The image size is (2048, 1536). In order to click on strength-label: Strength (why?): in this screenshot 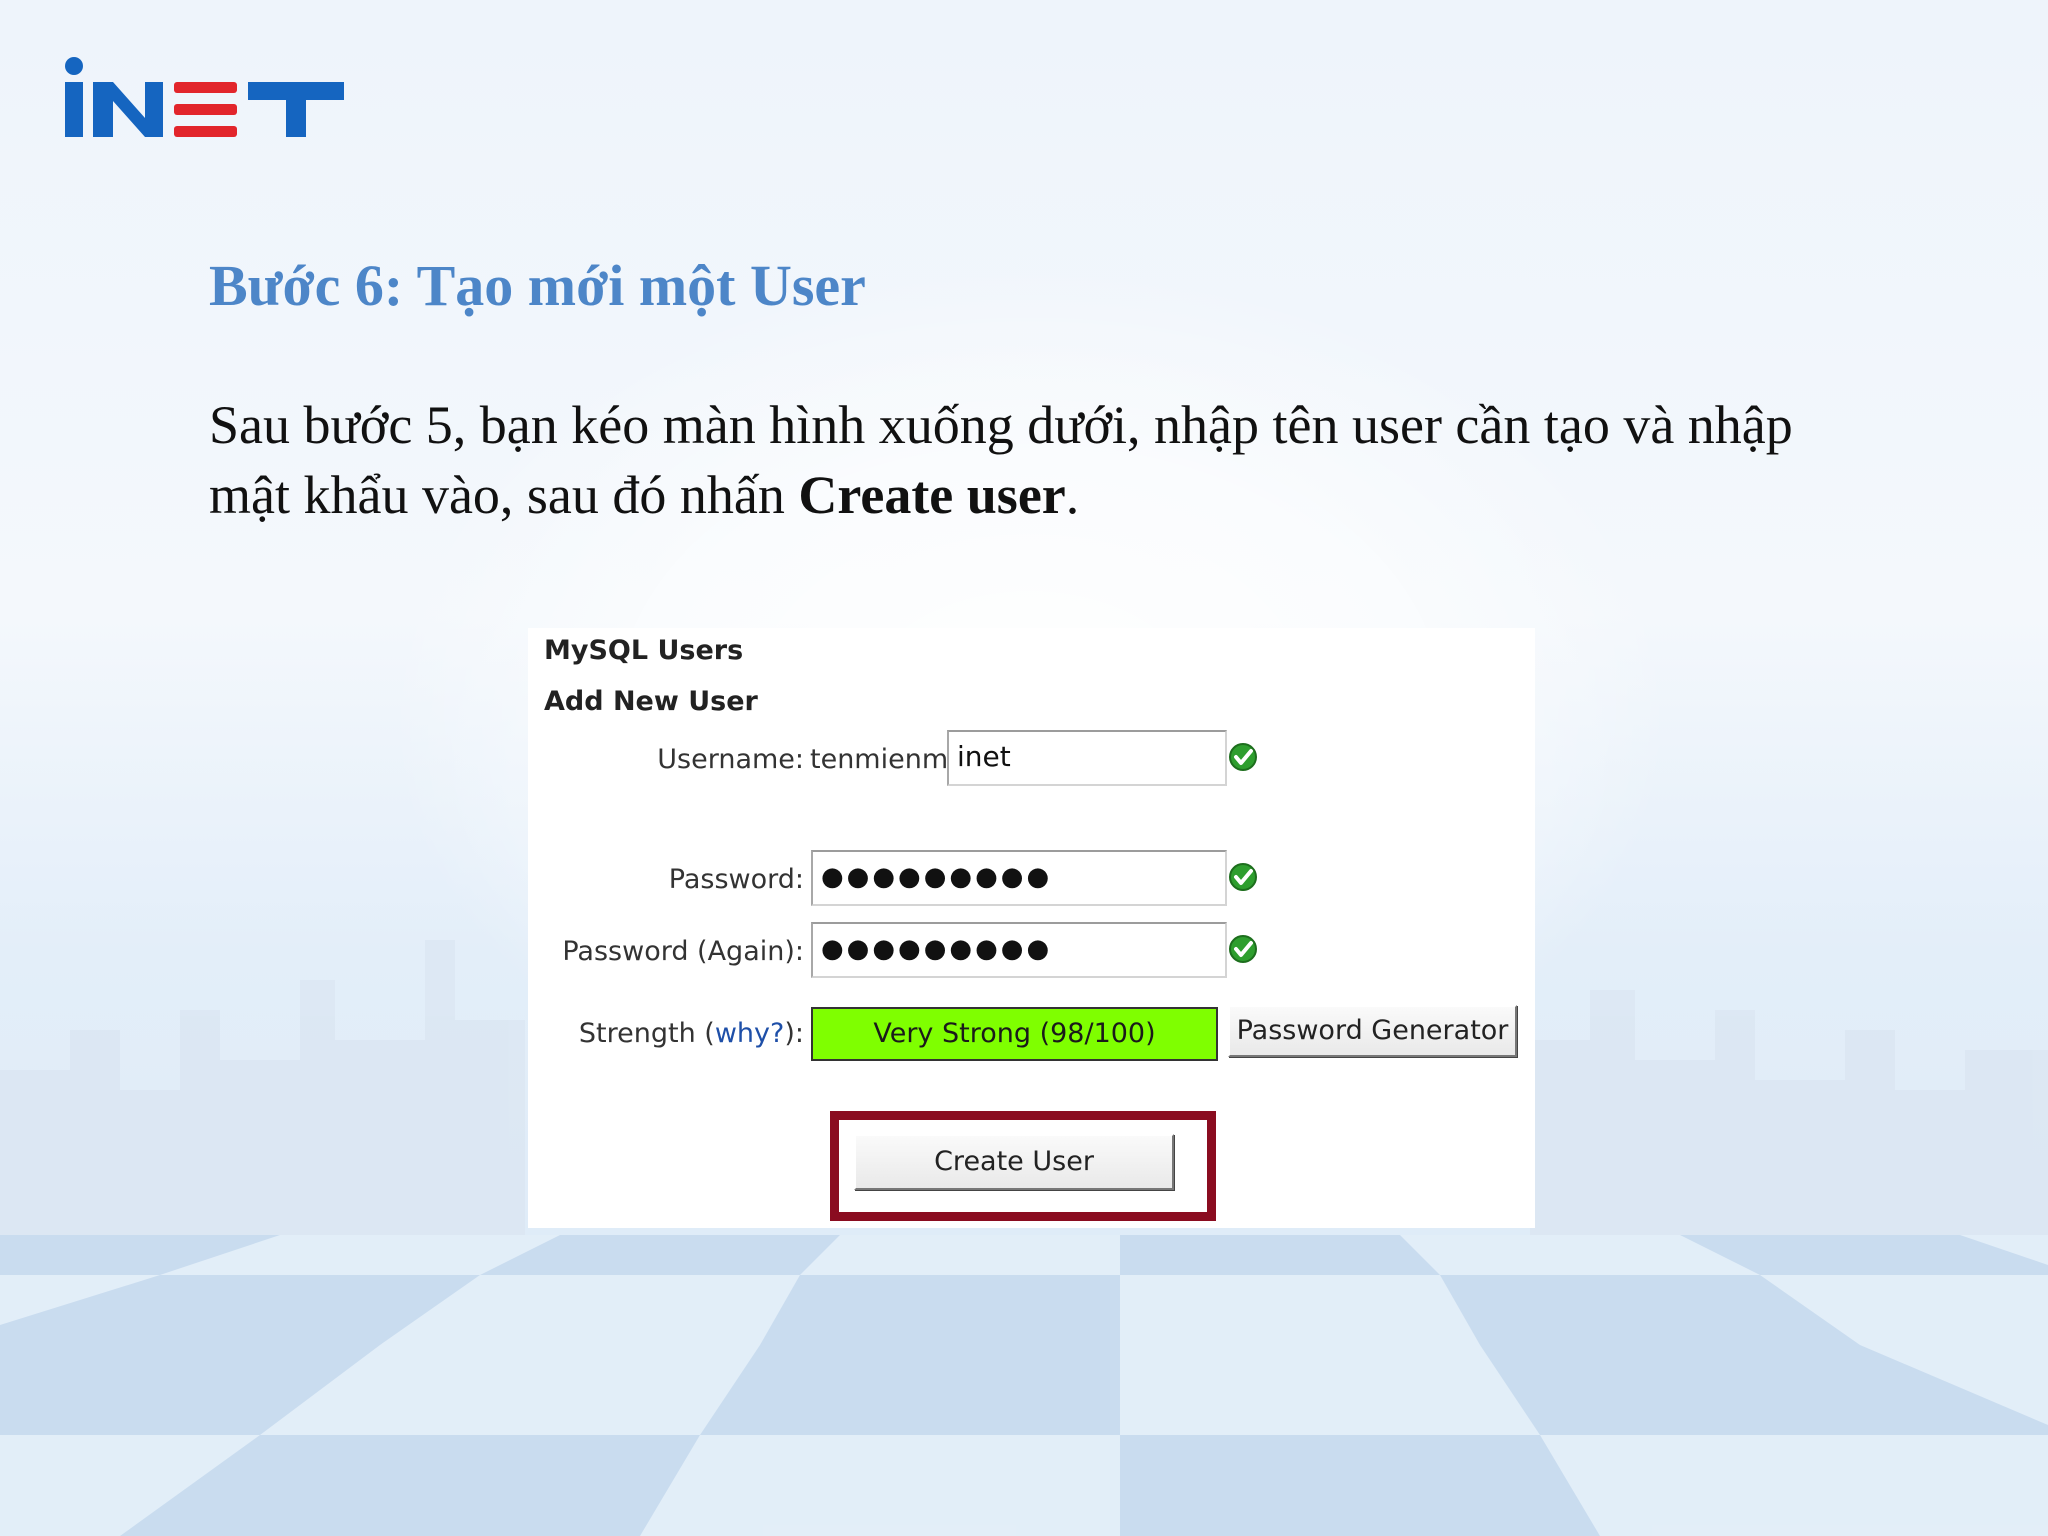, I will do `click(691, 1033)`.